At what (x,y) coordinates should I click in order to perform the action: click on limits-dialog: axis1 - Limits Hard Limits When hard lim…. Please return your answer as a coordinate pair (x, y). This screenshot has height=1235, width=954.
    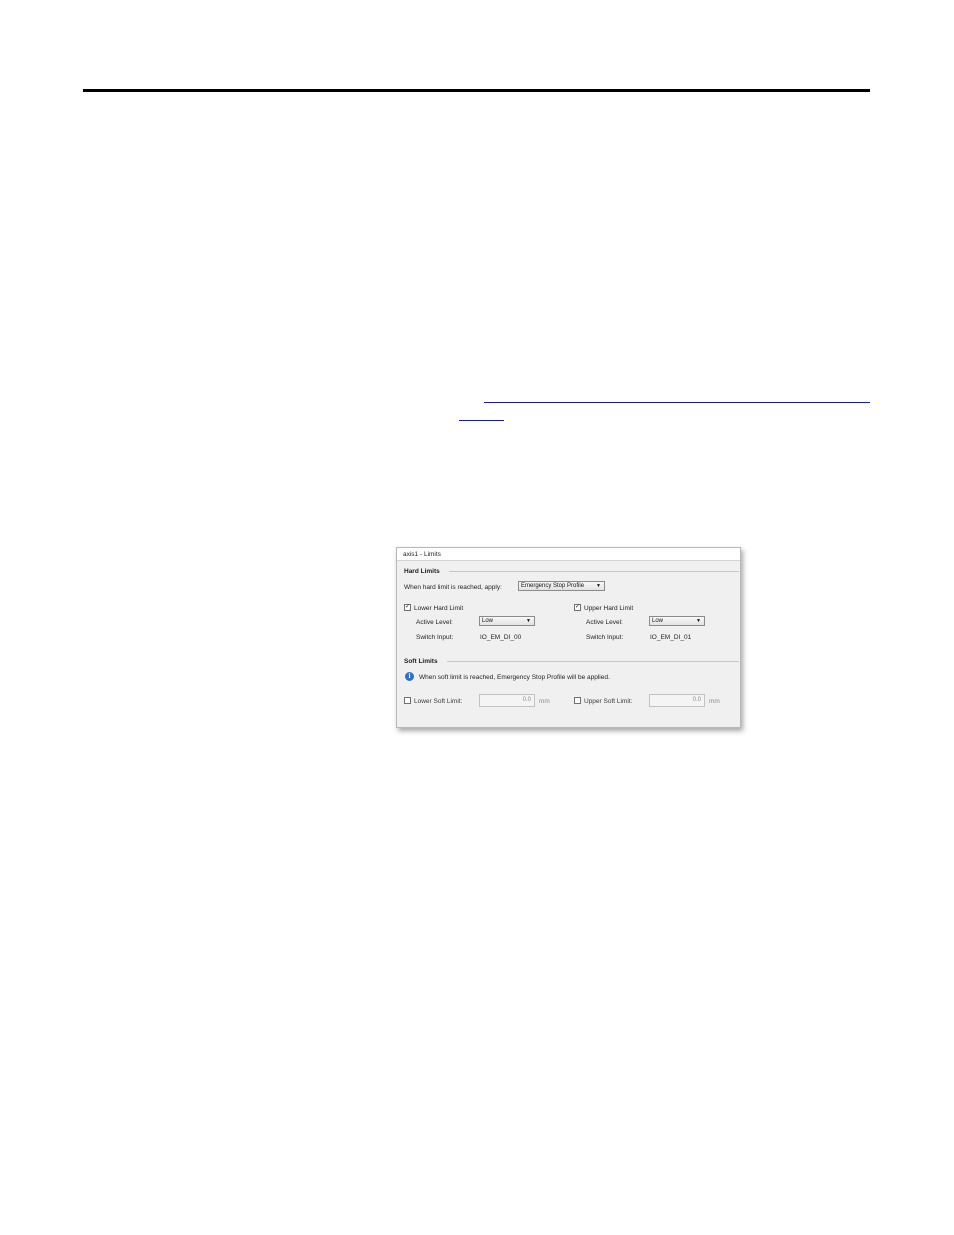
    Looking at the image, I should click on (568, 637).